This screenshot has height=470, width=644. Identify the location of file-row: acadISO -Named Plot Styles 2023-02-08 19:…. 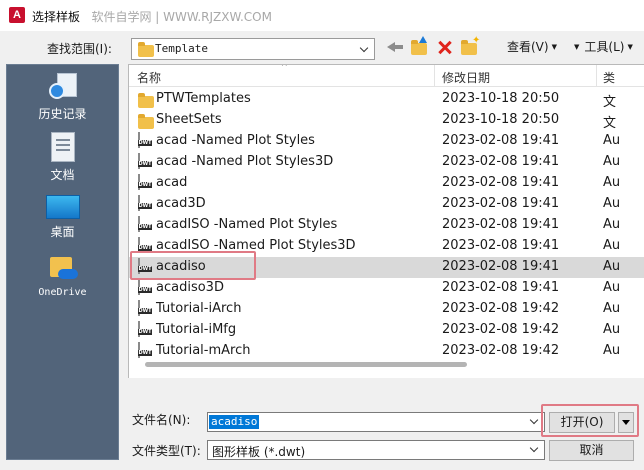
(386, 225).